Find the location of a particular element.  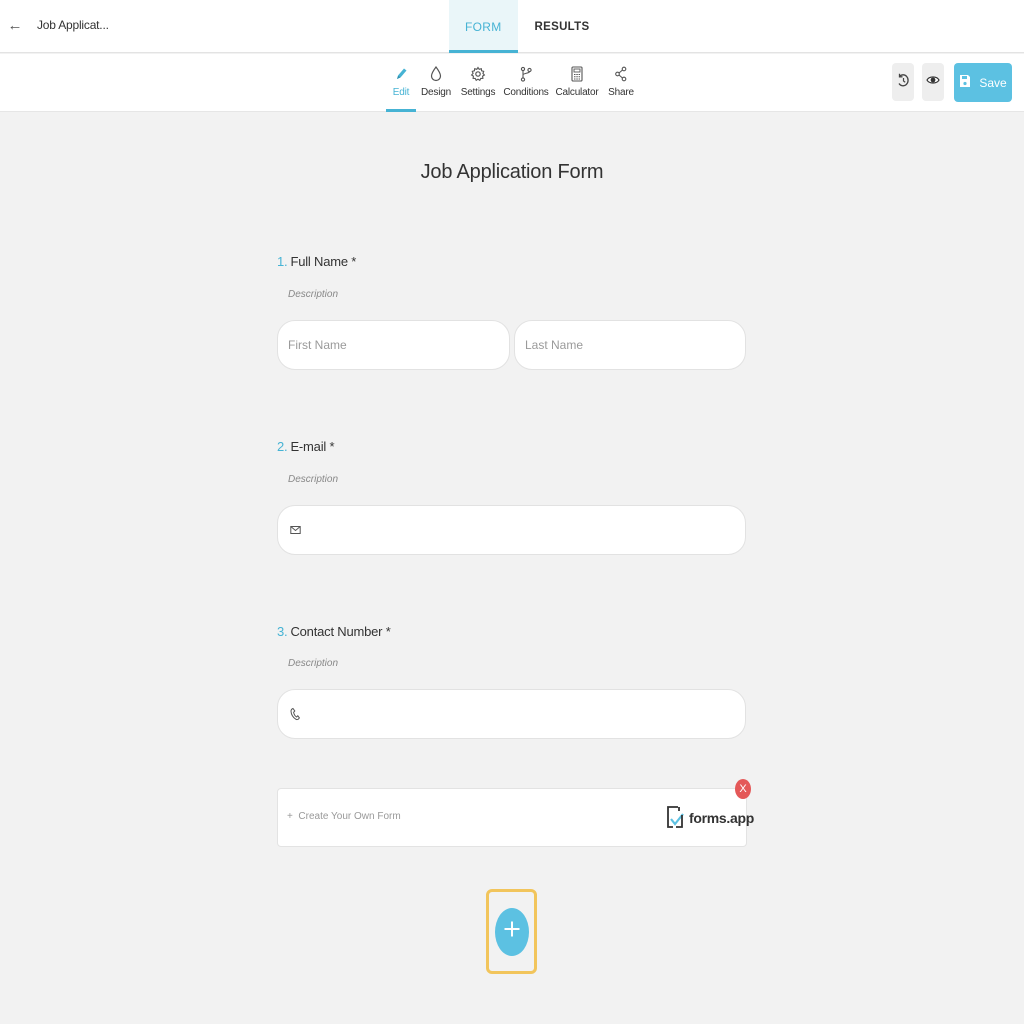

close-icon: X is located at coordinates (743, 789).